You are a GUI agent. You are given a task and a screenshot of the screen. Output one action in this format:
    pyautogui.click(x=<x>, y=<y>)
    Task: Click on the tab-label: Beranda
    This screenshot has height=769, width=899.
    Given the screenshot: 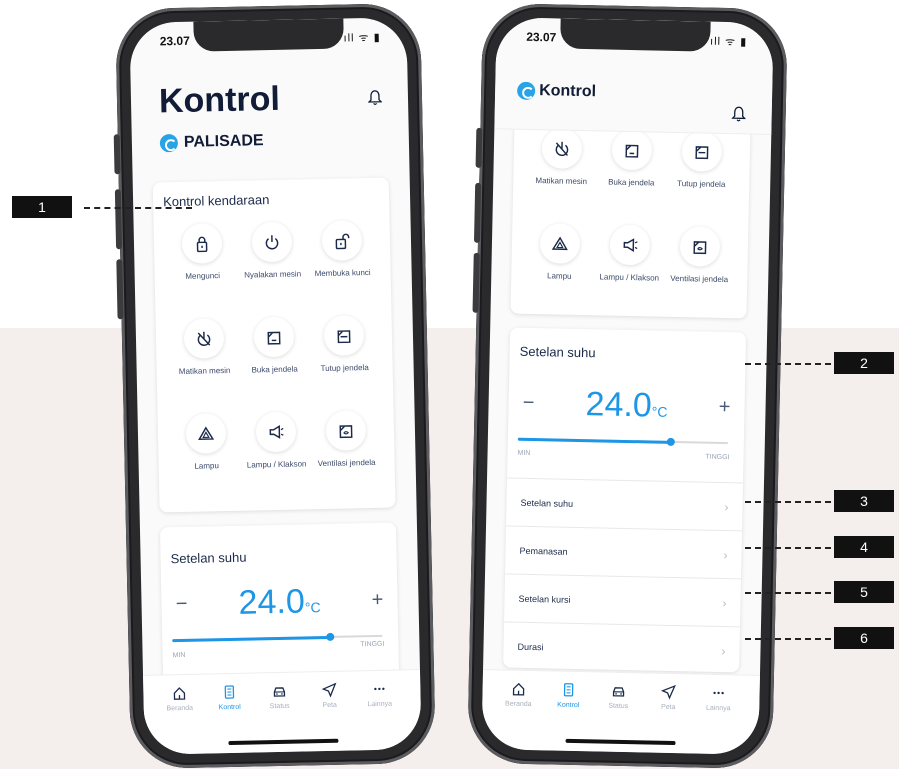 What is the action you would take?
    pyautogui.click(x=180, y=708)
    